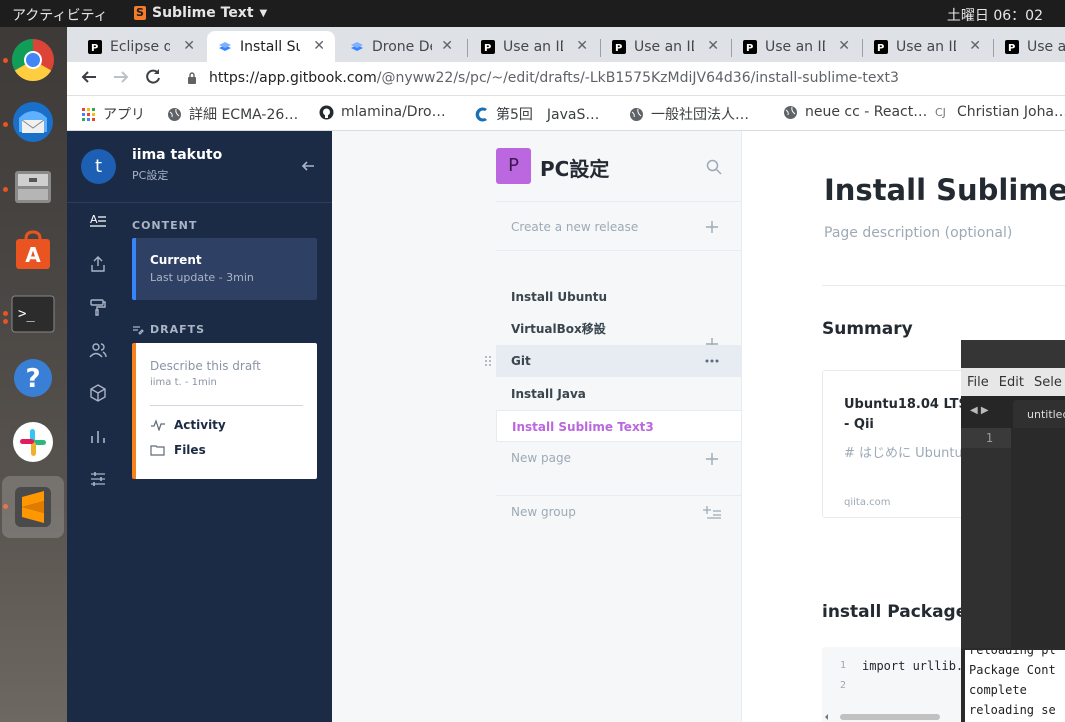  I want to click on toc-page-item: Install Ubuntu, so click(618, 297).